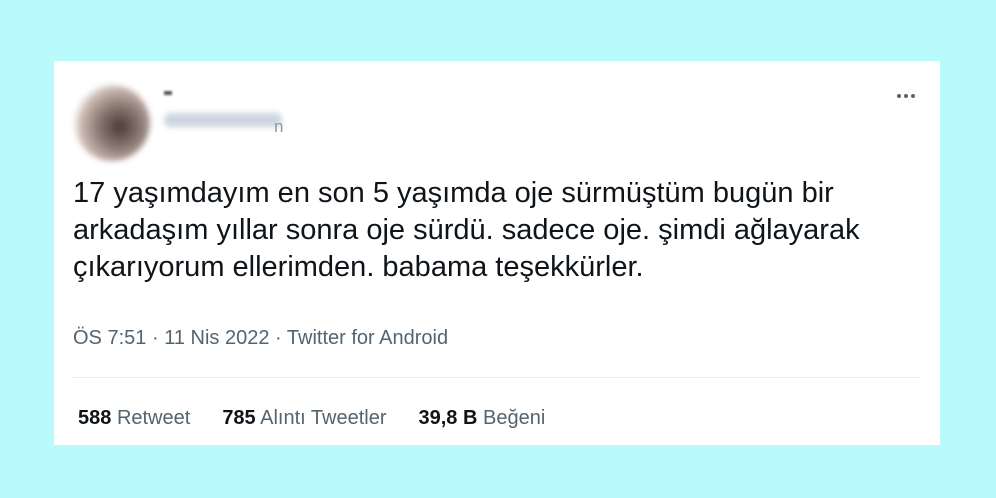 The height and width of the screenshot is (498, 996). I want to click on retweets-count: 588, so click(95, 418).